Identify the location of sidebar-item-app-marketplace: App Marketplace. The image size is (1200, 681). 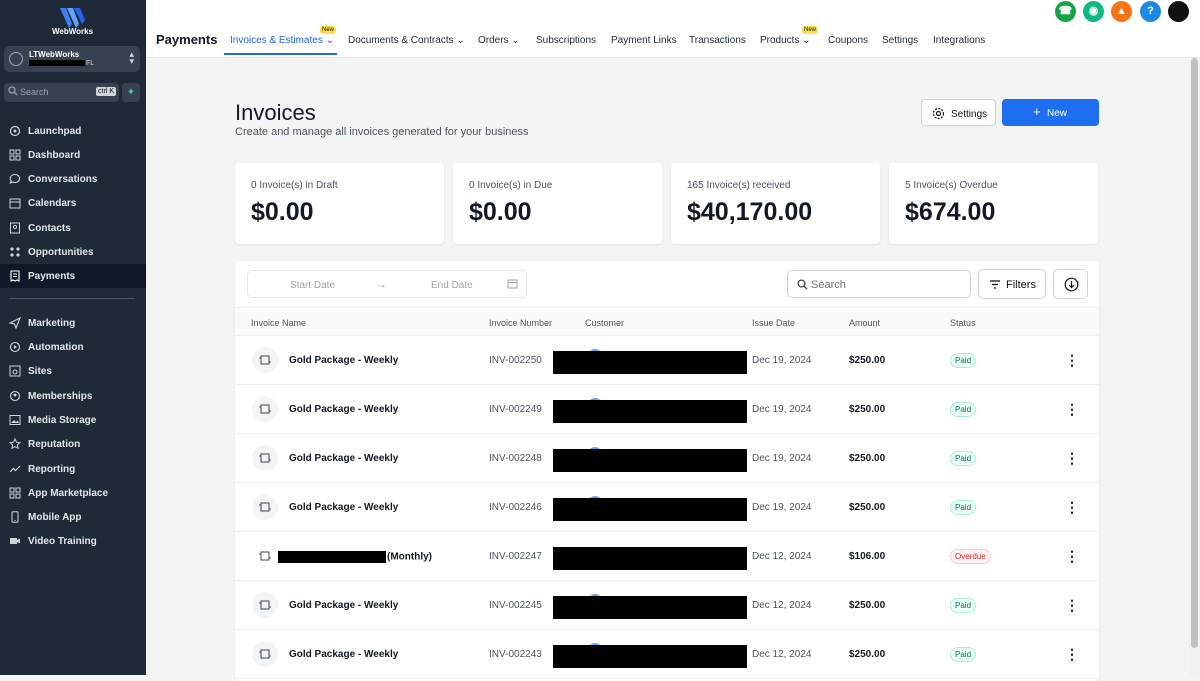
(73, 493).